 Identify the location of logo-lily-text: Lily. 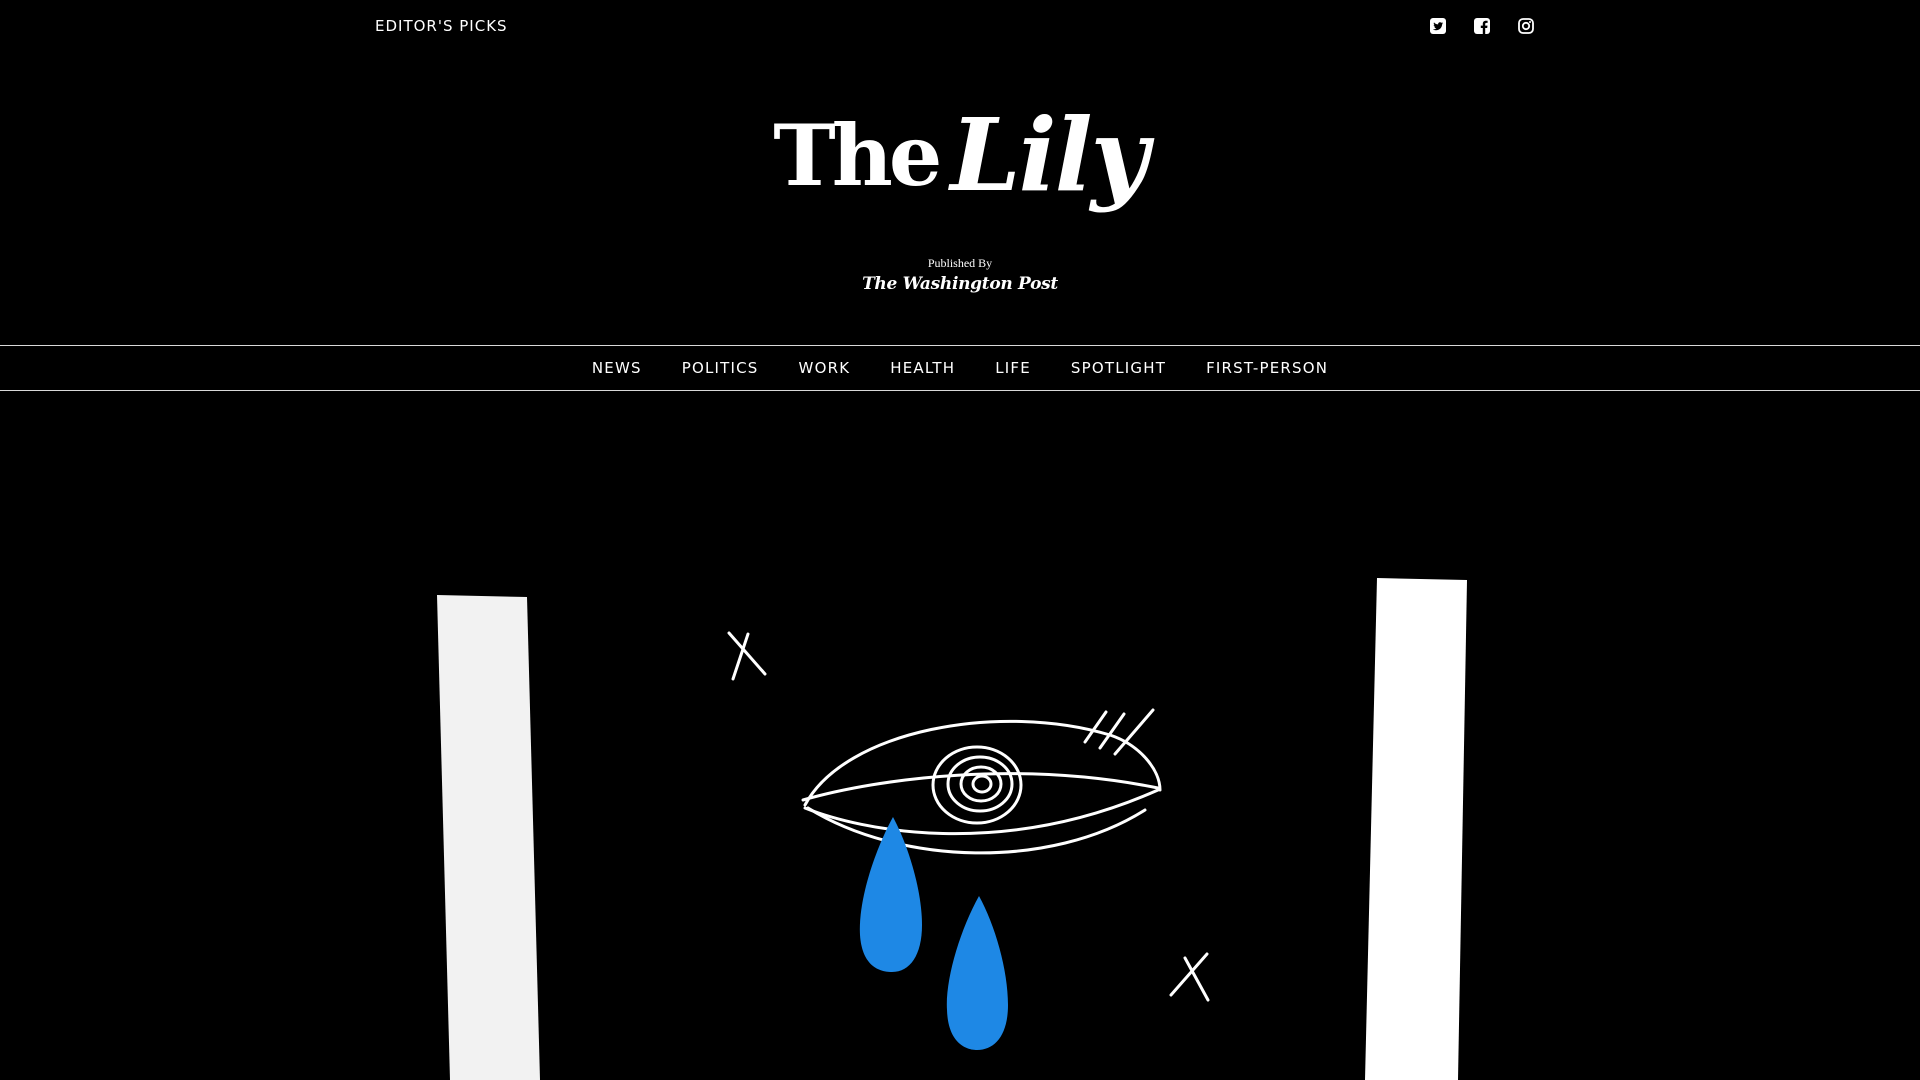
(1049, 155).